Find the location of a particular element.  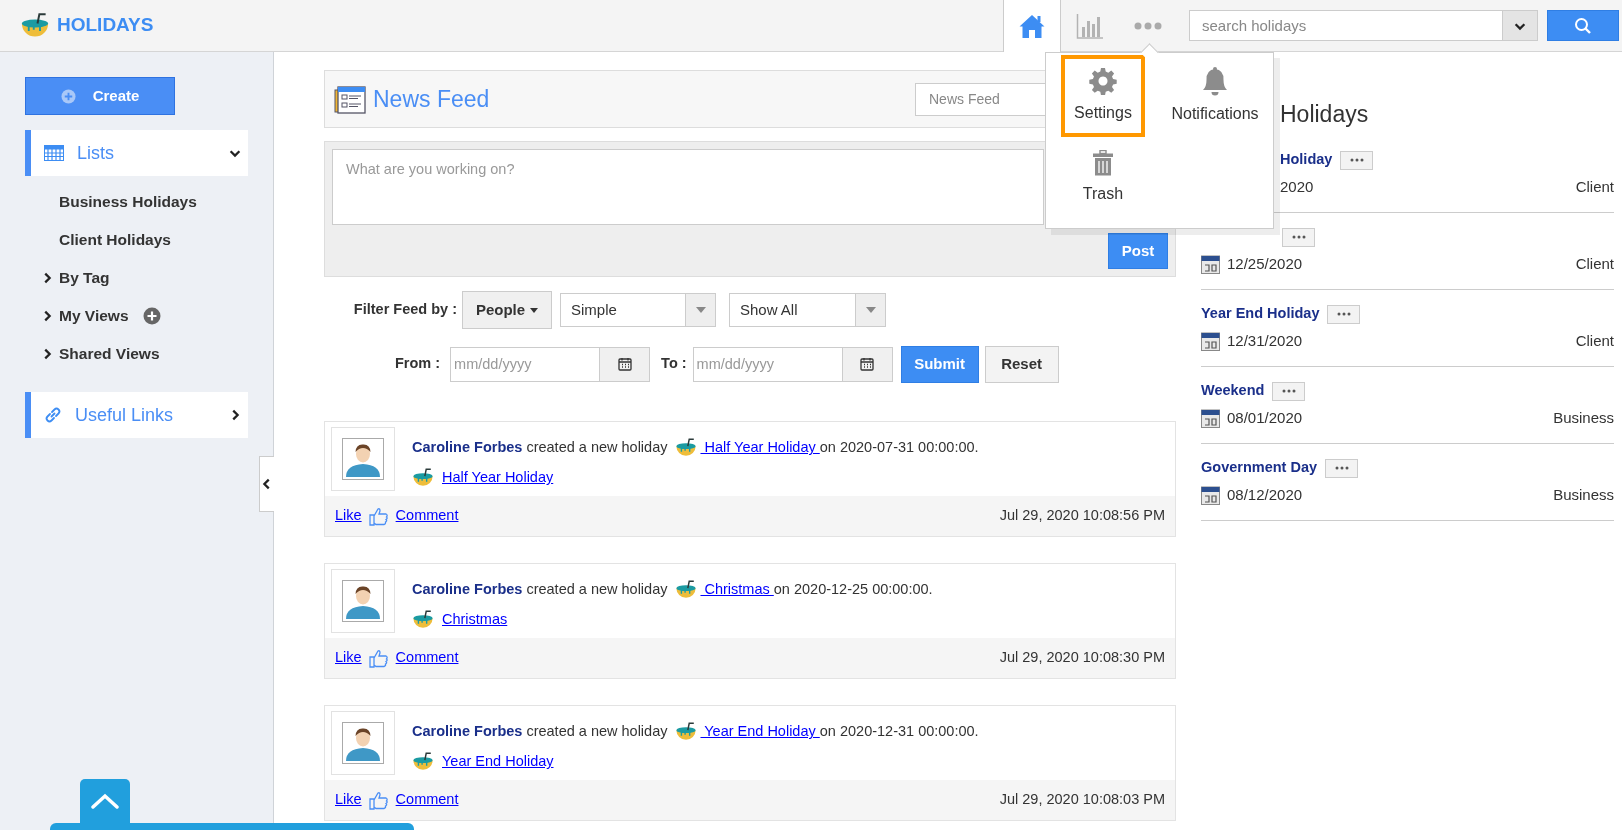

holiday-name-link: Weekend is located at coordinates (1233, 391).